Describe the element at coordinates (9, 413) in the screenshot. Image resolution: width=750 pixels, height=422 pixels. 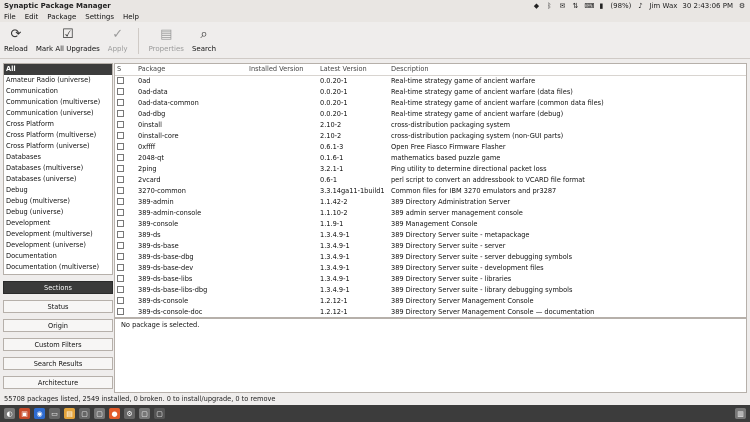
I see `menu-icon: ◐` at that location.